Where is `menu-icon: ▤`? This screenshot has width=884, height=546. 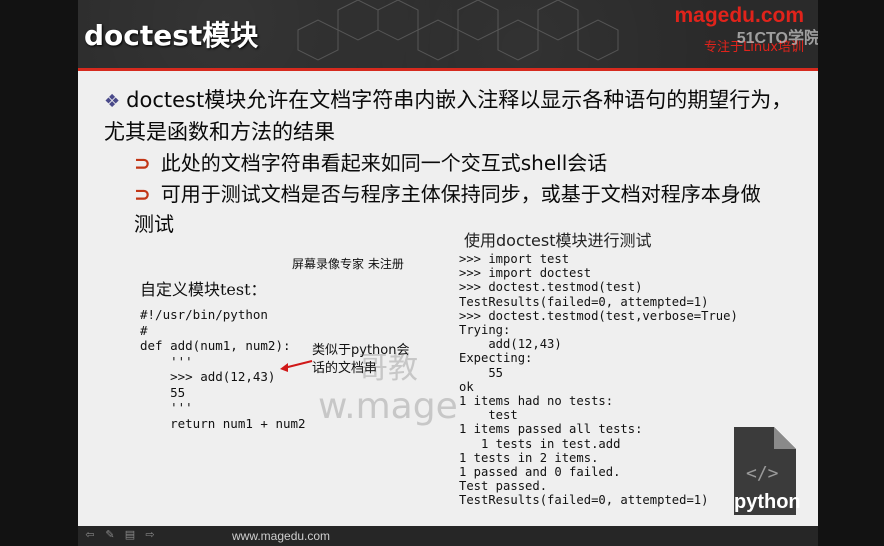
menu-icon: ▤ is located at coordinates (130, 535).